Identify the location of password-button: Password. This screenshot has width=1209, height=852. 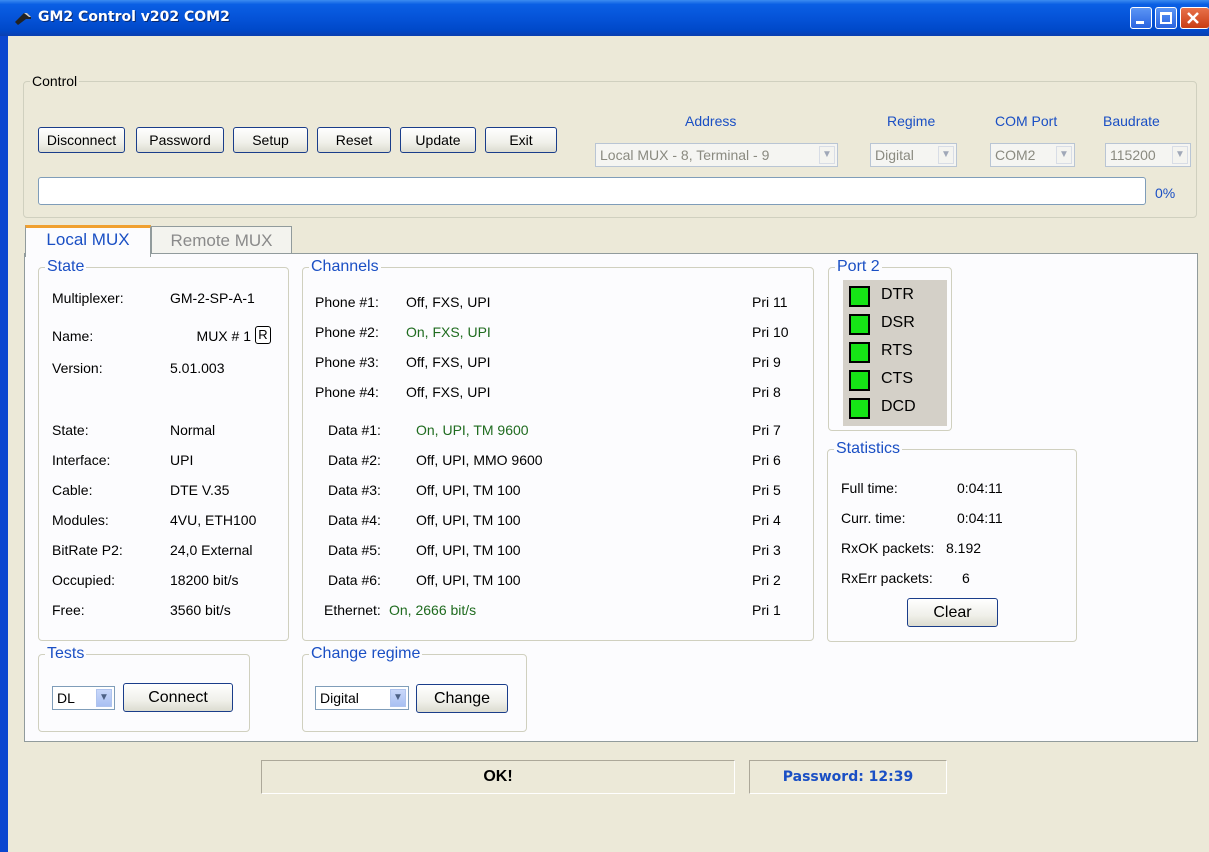
(180, 140).